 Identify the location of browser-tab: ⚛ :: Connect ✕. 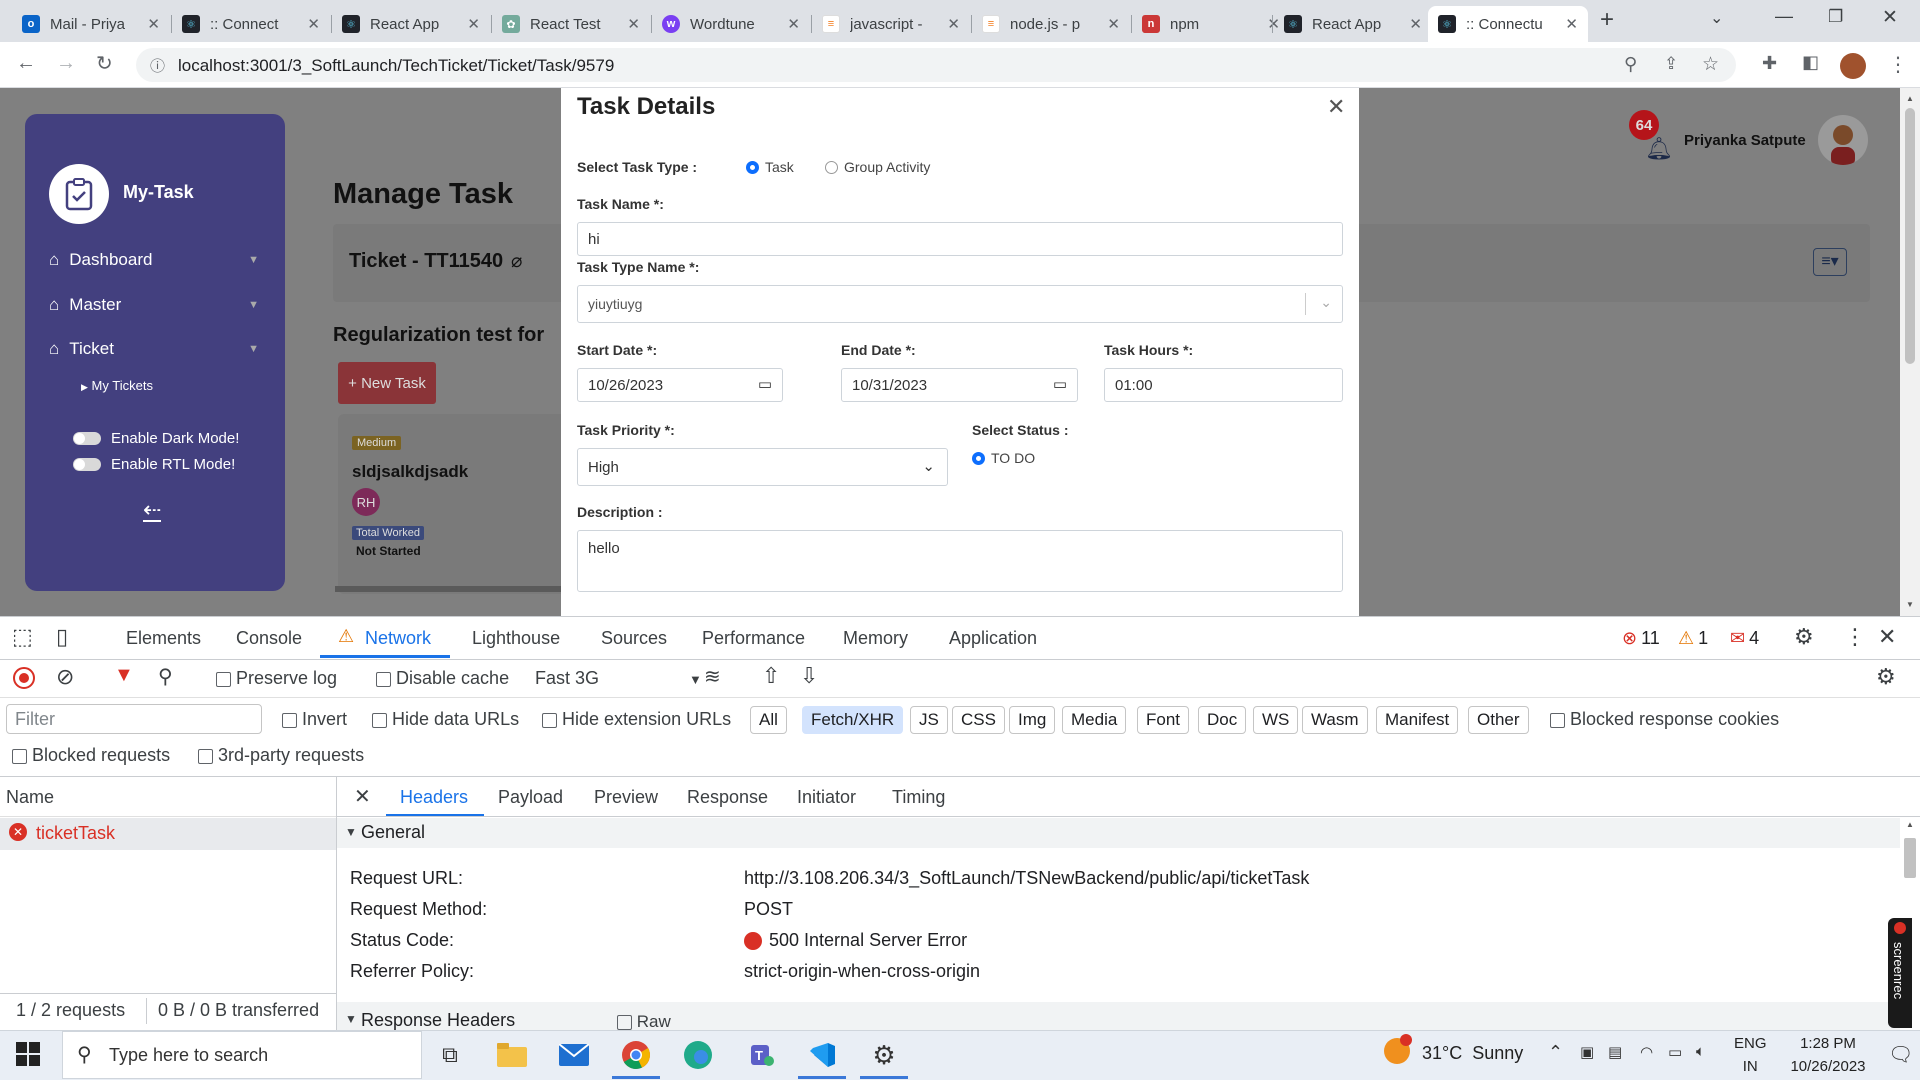
(251, 24).